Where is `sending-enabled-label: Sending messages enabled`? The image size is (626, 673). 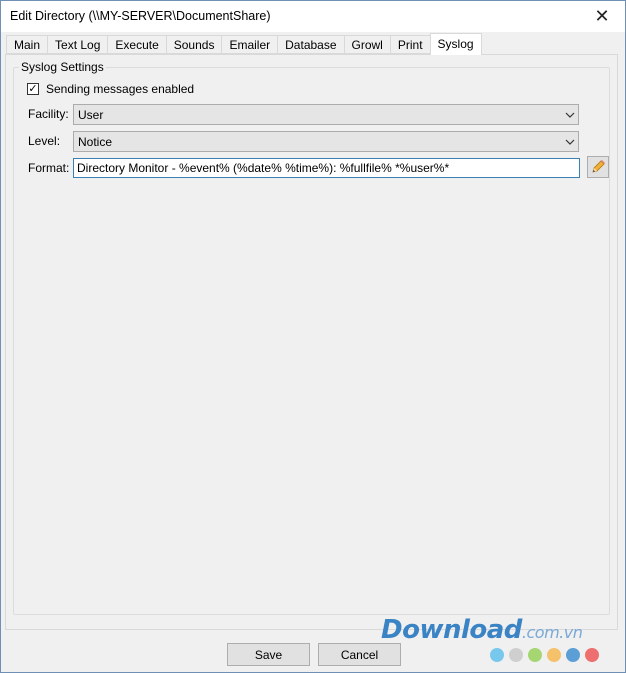
sending-enabled-label: Sending messages enabled is located at coordinates (120, 89).